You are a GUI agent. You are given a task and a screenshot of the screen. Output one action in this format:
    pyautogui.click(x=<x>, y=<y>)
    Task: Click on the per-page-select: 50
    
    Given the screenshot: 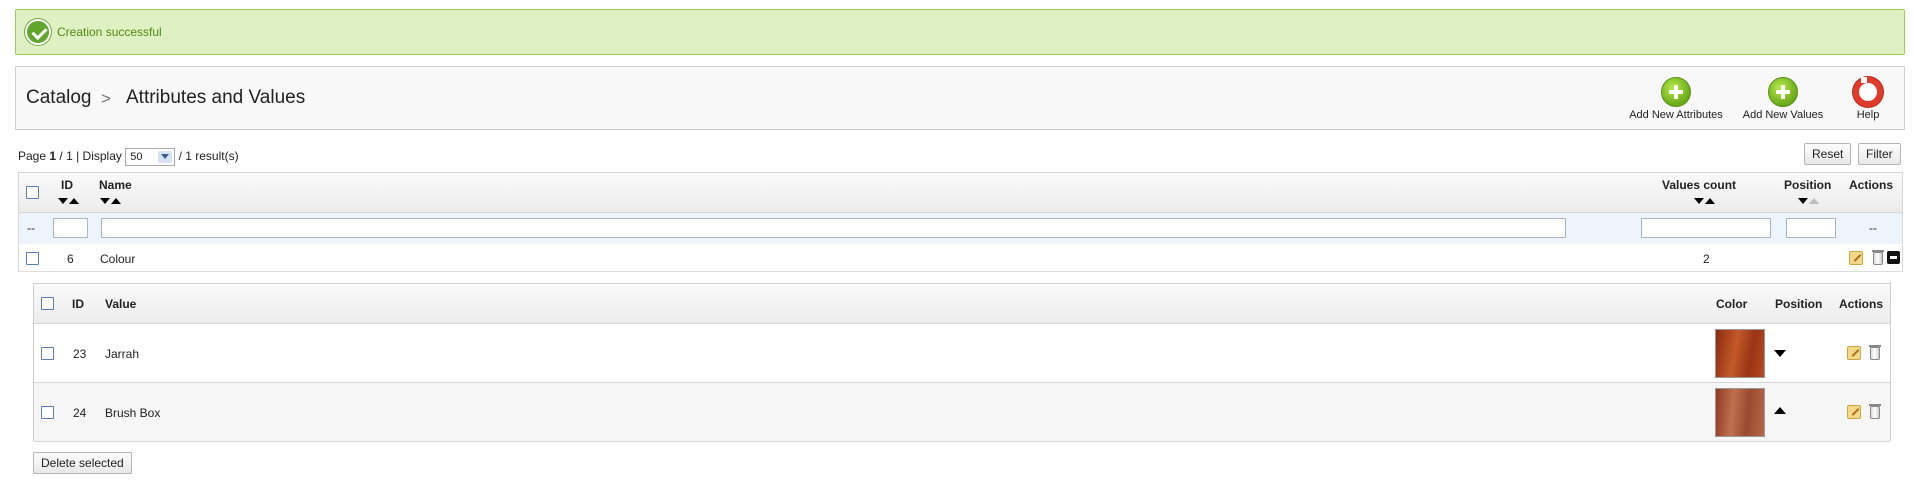 What is the action you would take?
    pyautogui.click(x=150, y=157)
    